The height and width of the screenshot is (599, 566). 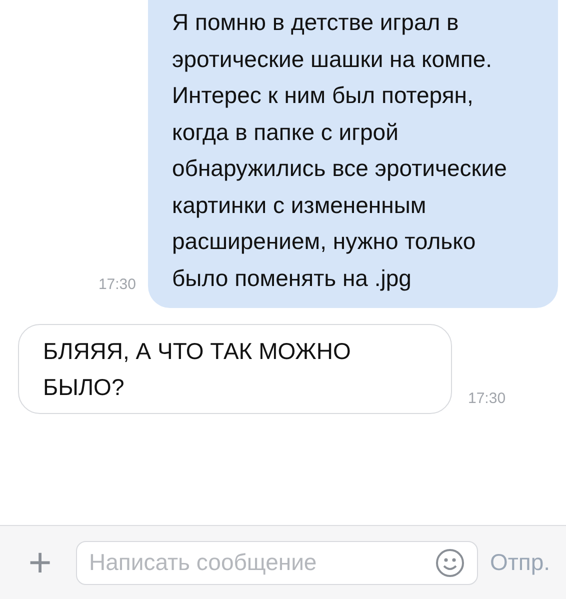 I want to click on incoming-message-bubble: БЛЯЯЯ, А ЧТО ТАК МОЖНО БЫЛО?, so click(x=235, y=369).